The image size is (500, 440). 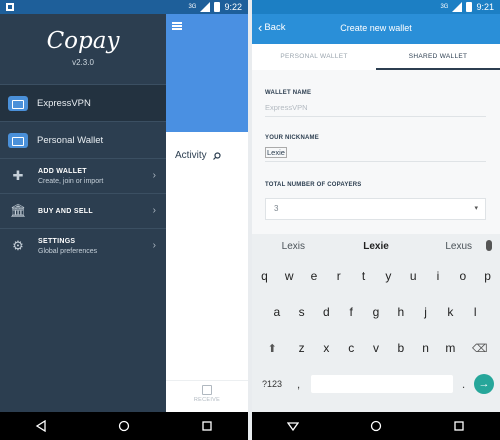 I want to click on clock: 9:21, so click(x=485, y=7).